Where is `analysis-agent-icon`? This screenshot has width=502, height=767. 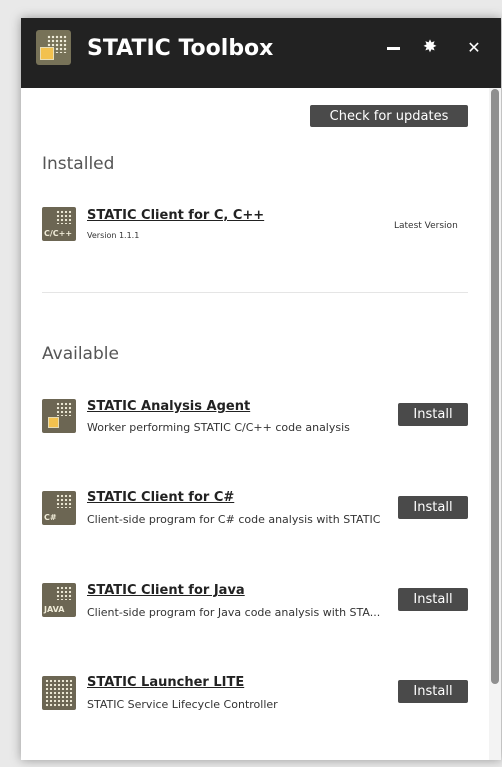 analysis-agent-icon is located at coordinates (59, 416).